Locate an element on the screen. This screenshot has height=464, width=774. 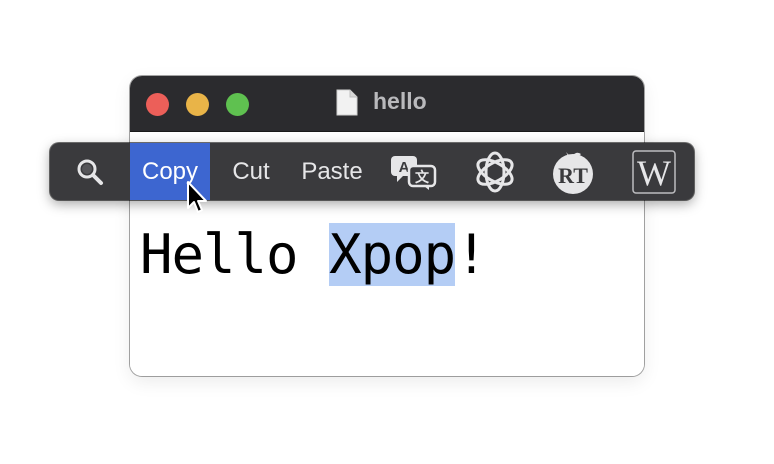
openai-icon is located at coordinates (495, 171).